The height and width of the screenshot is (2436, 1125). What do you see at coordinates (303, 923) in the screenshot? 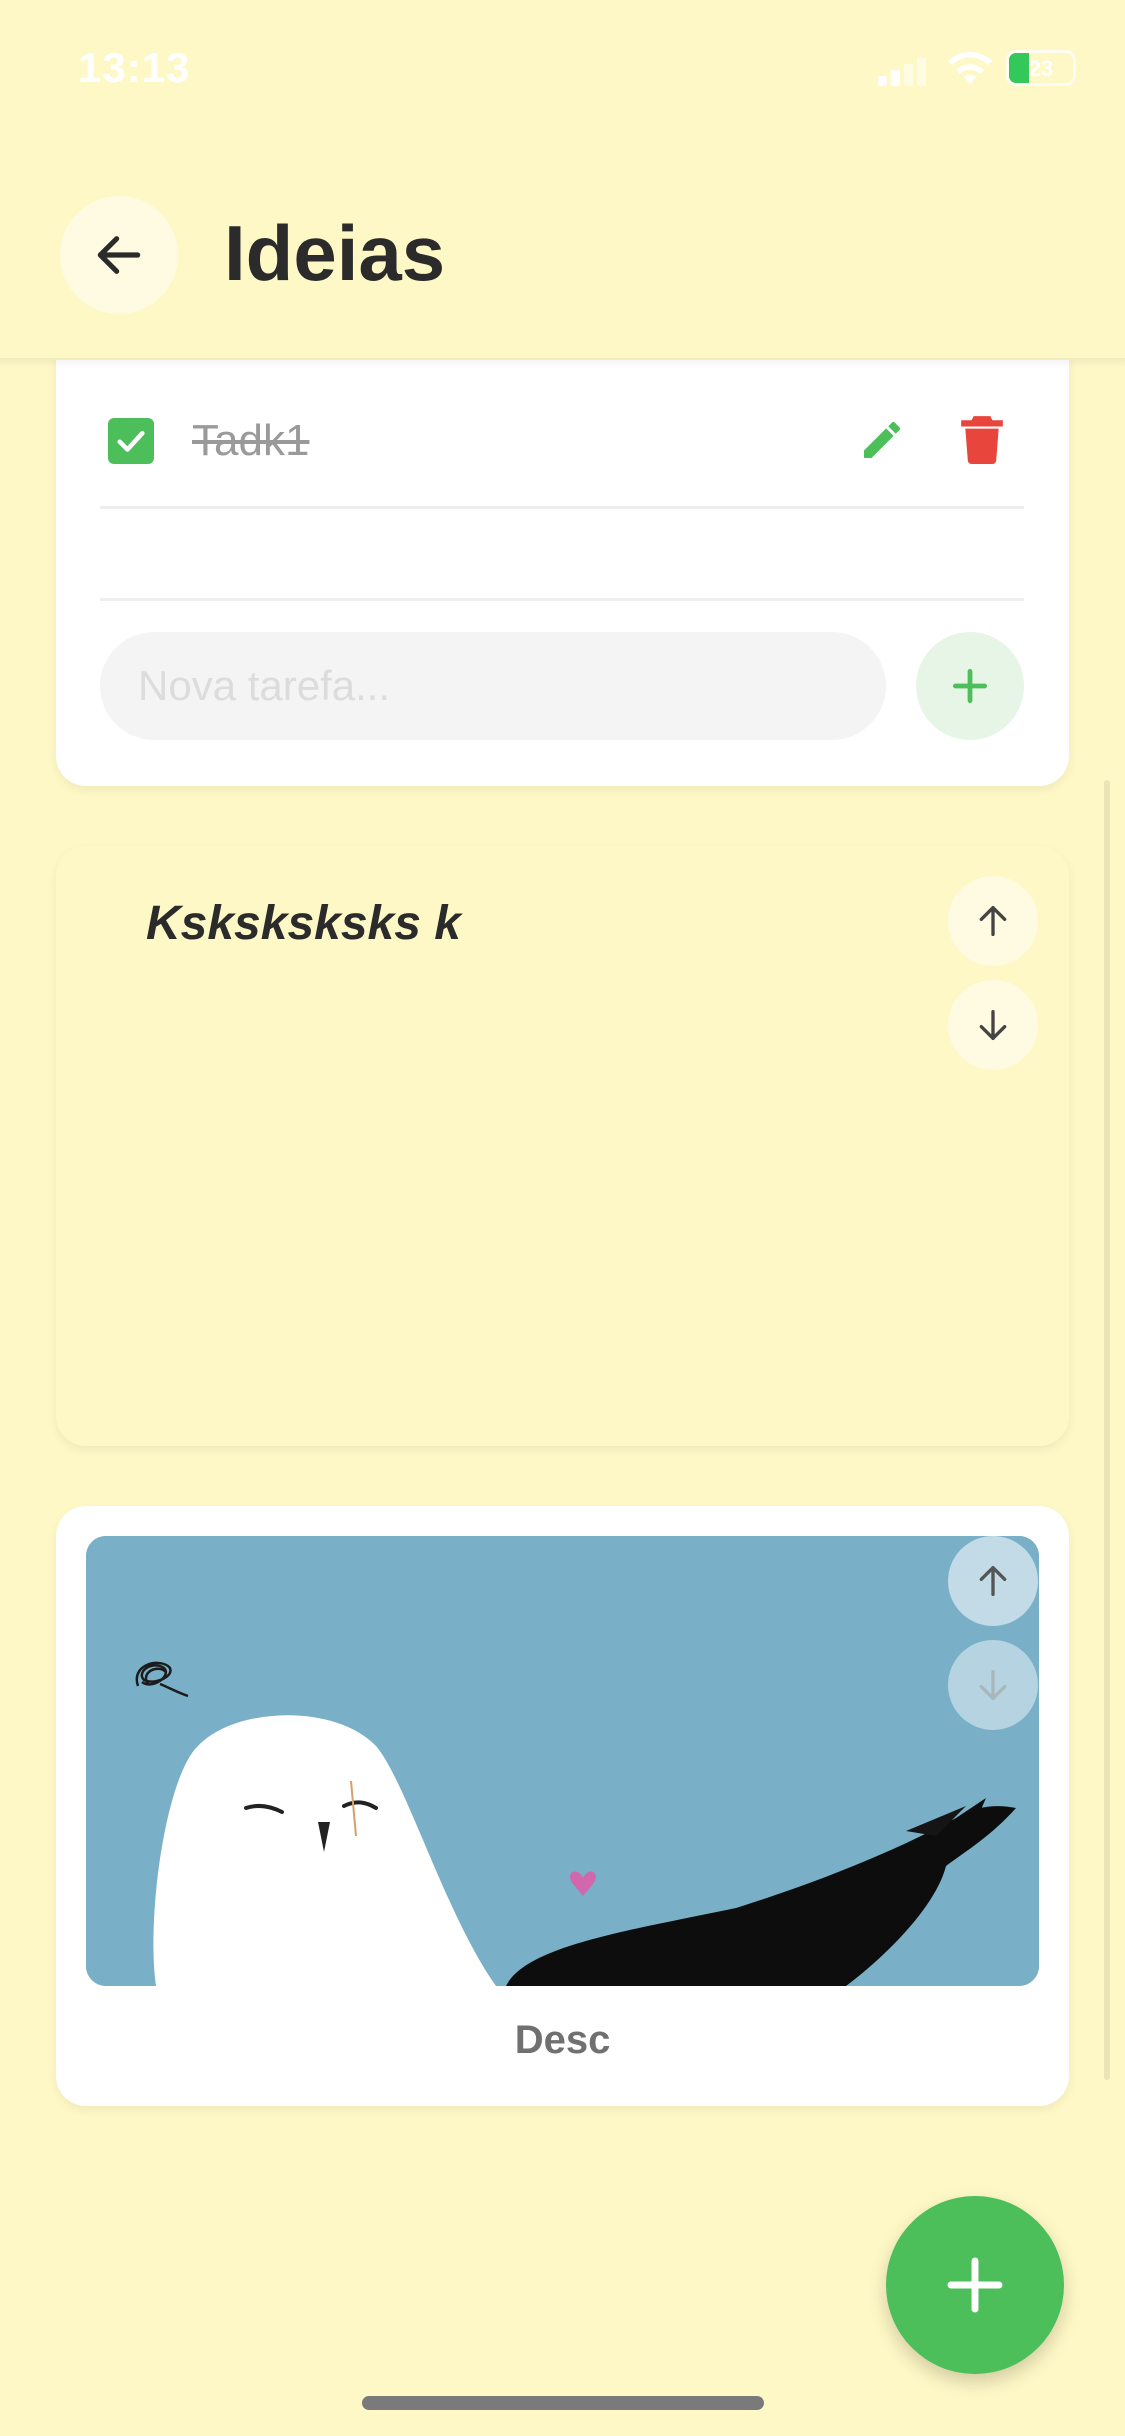
I see `note-title: Ksksksksks k` at bounding box center [303, 923].